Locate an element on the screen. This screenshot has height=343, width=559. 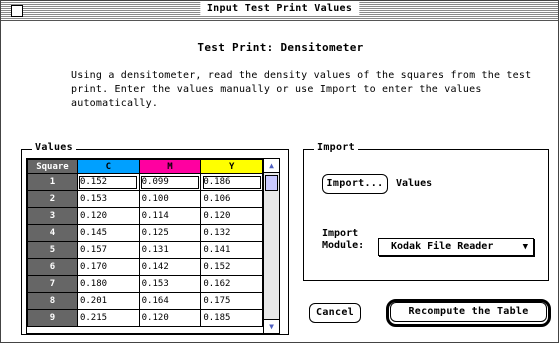
table-row: 1 0.152 0.099 0.186 is located at coordinates (145, 182).